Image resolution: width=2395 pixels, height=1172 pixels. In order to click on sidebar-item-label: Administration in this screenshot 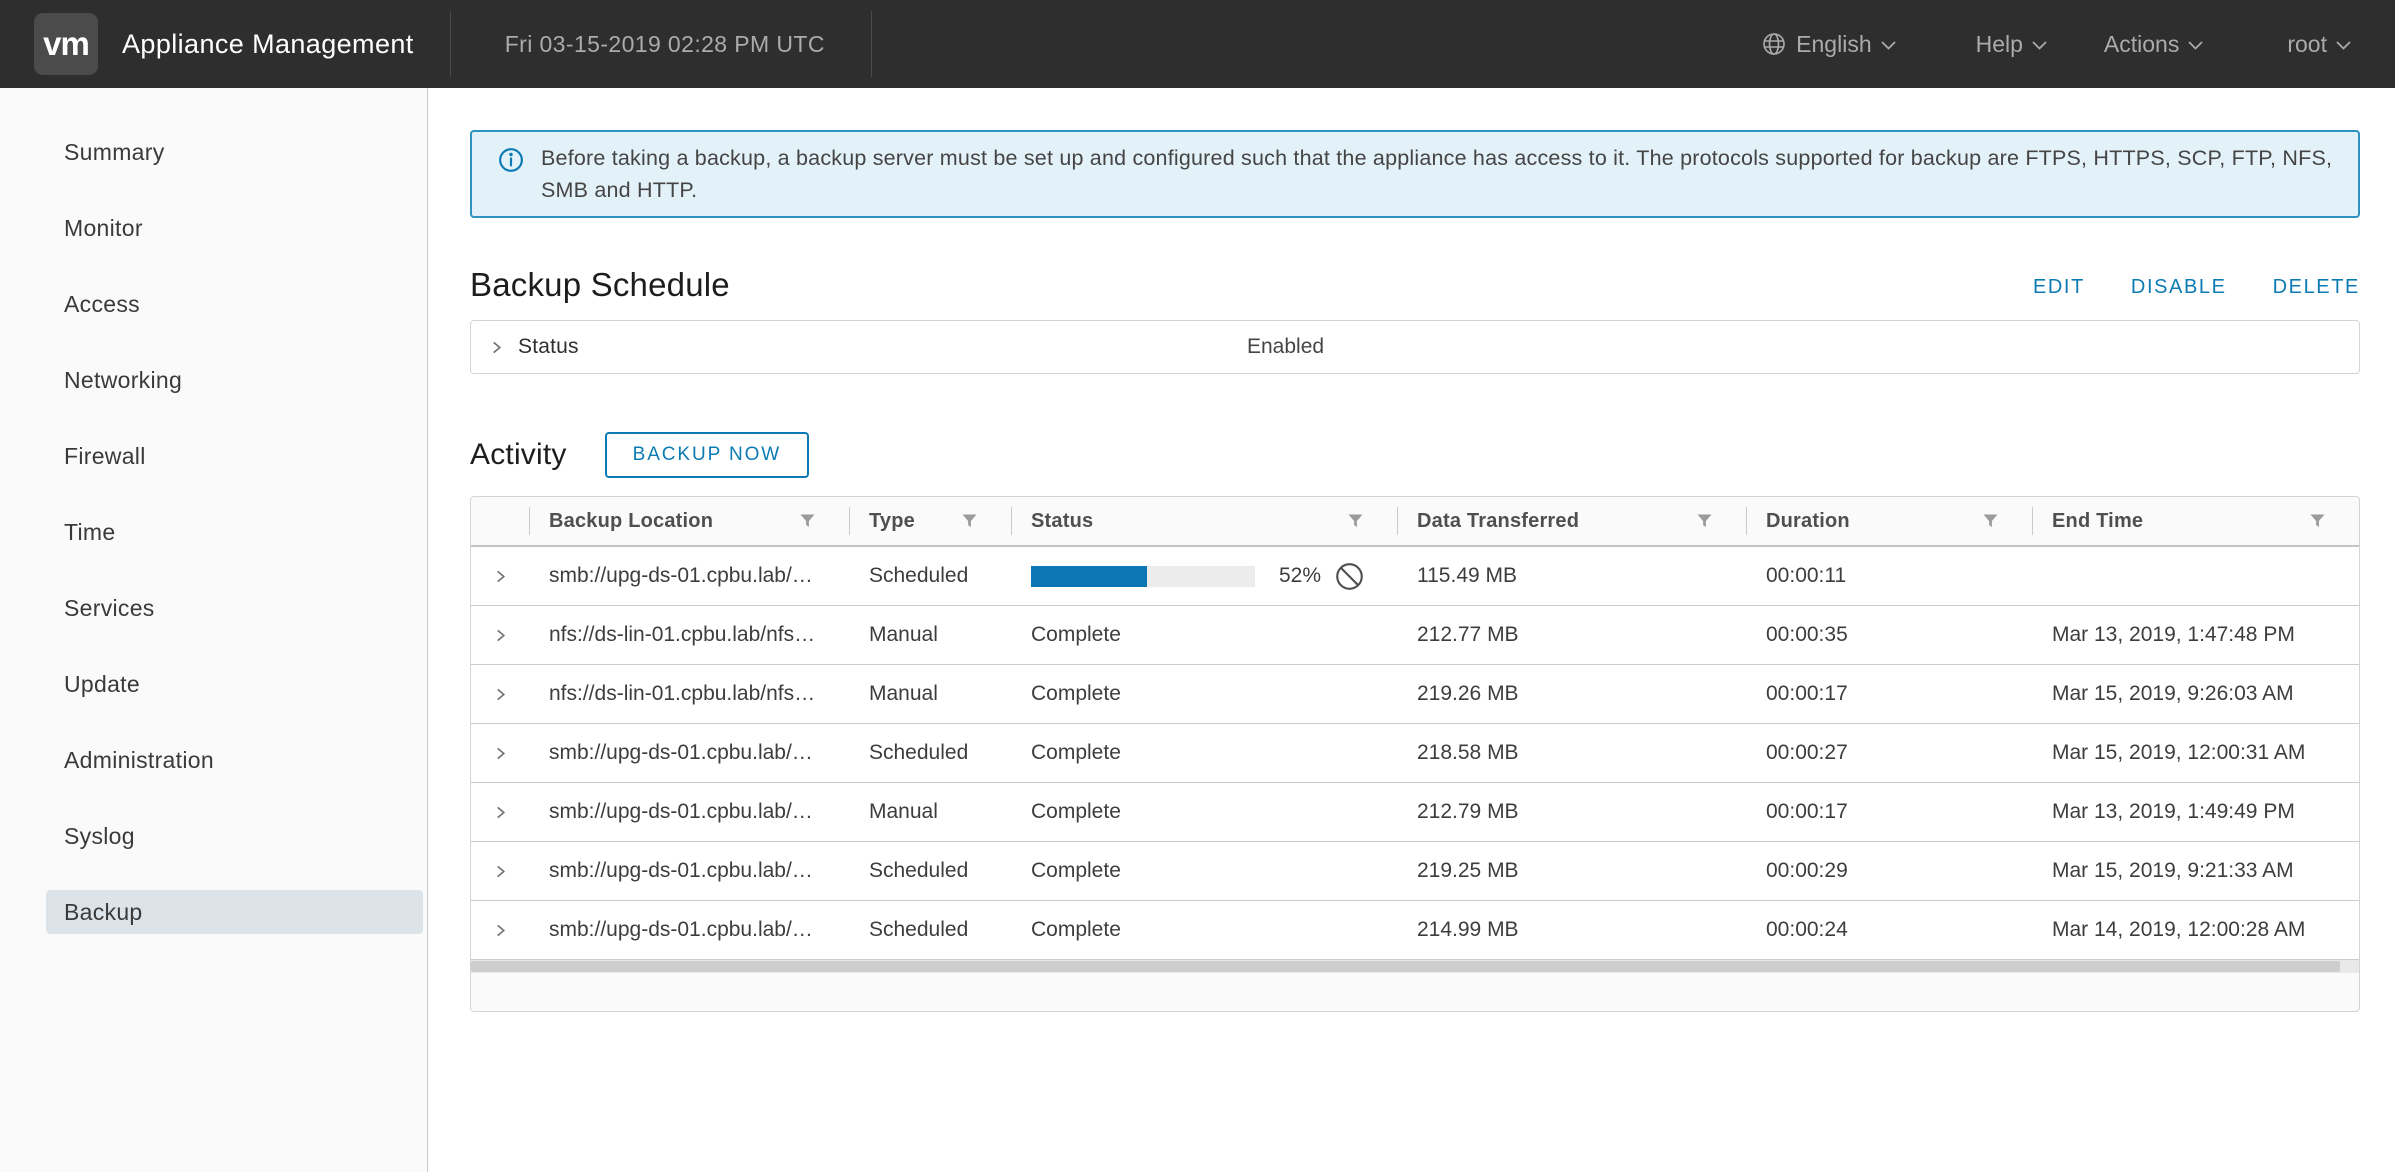, I will do `click(139, 759)`.